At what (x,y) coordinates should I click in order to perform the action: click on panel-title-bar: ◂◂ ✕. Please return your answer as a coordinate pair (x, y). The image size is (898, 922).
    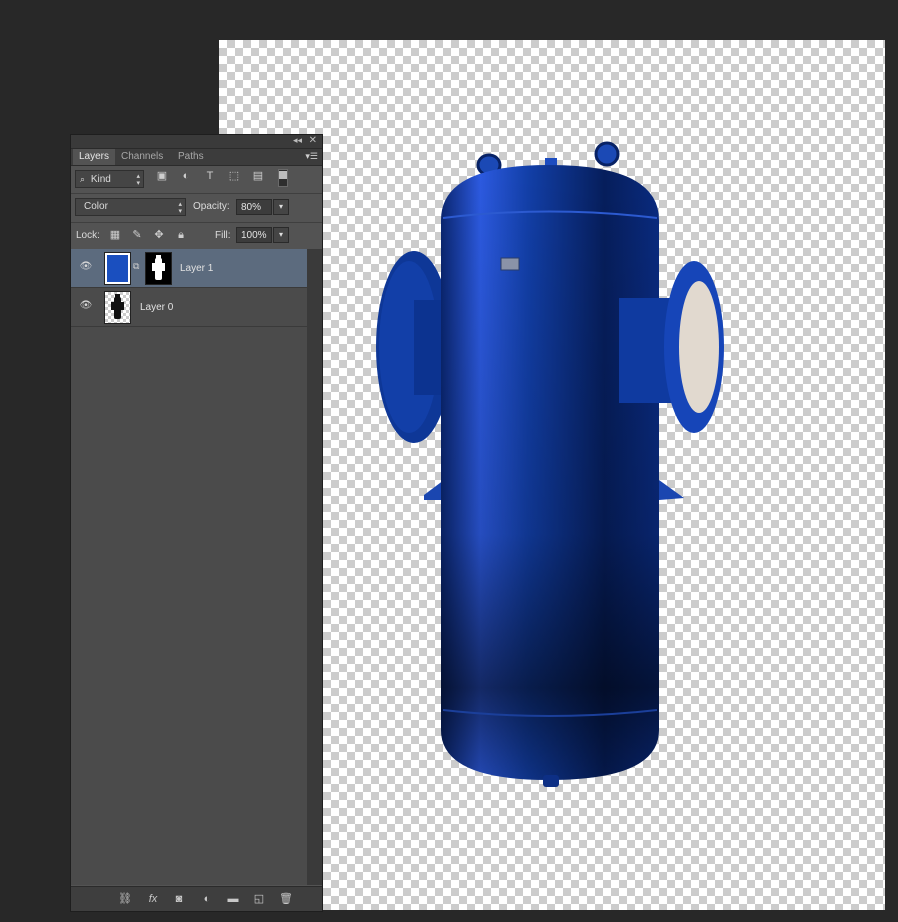
    Looking at the image, I should click on (196, 142).